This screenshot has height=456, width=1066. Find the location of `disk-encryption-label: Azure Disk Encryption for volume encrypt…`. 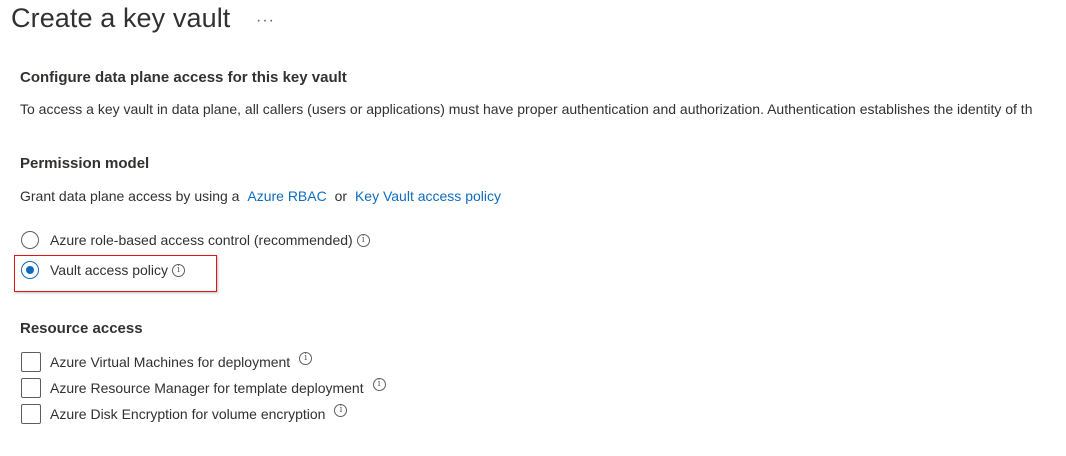

disk-encryption-label: Azure Disk Encryption for volume encrypt… is located at coordinates (188, 414).